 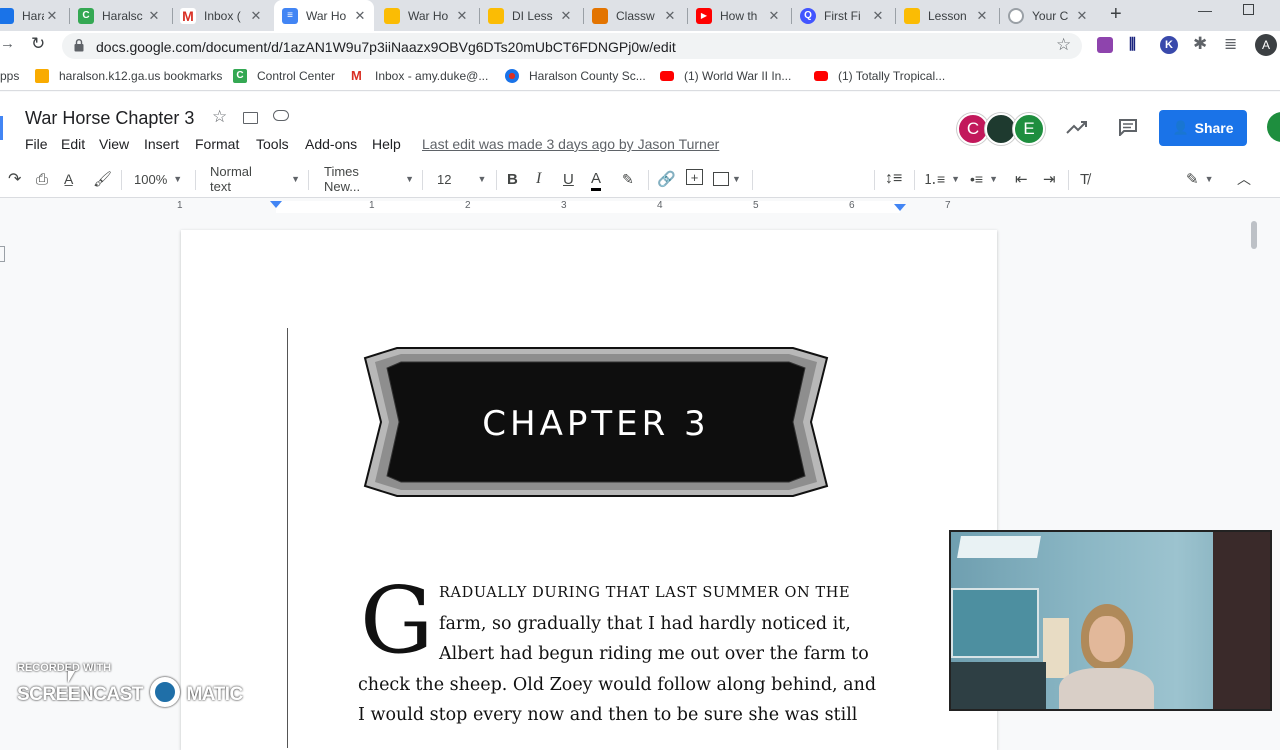 I want to click on collapse-menus-icon: ︿, so click(x=1244, y=179).